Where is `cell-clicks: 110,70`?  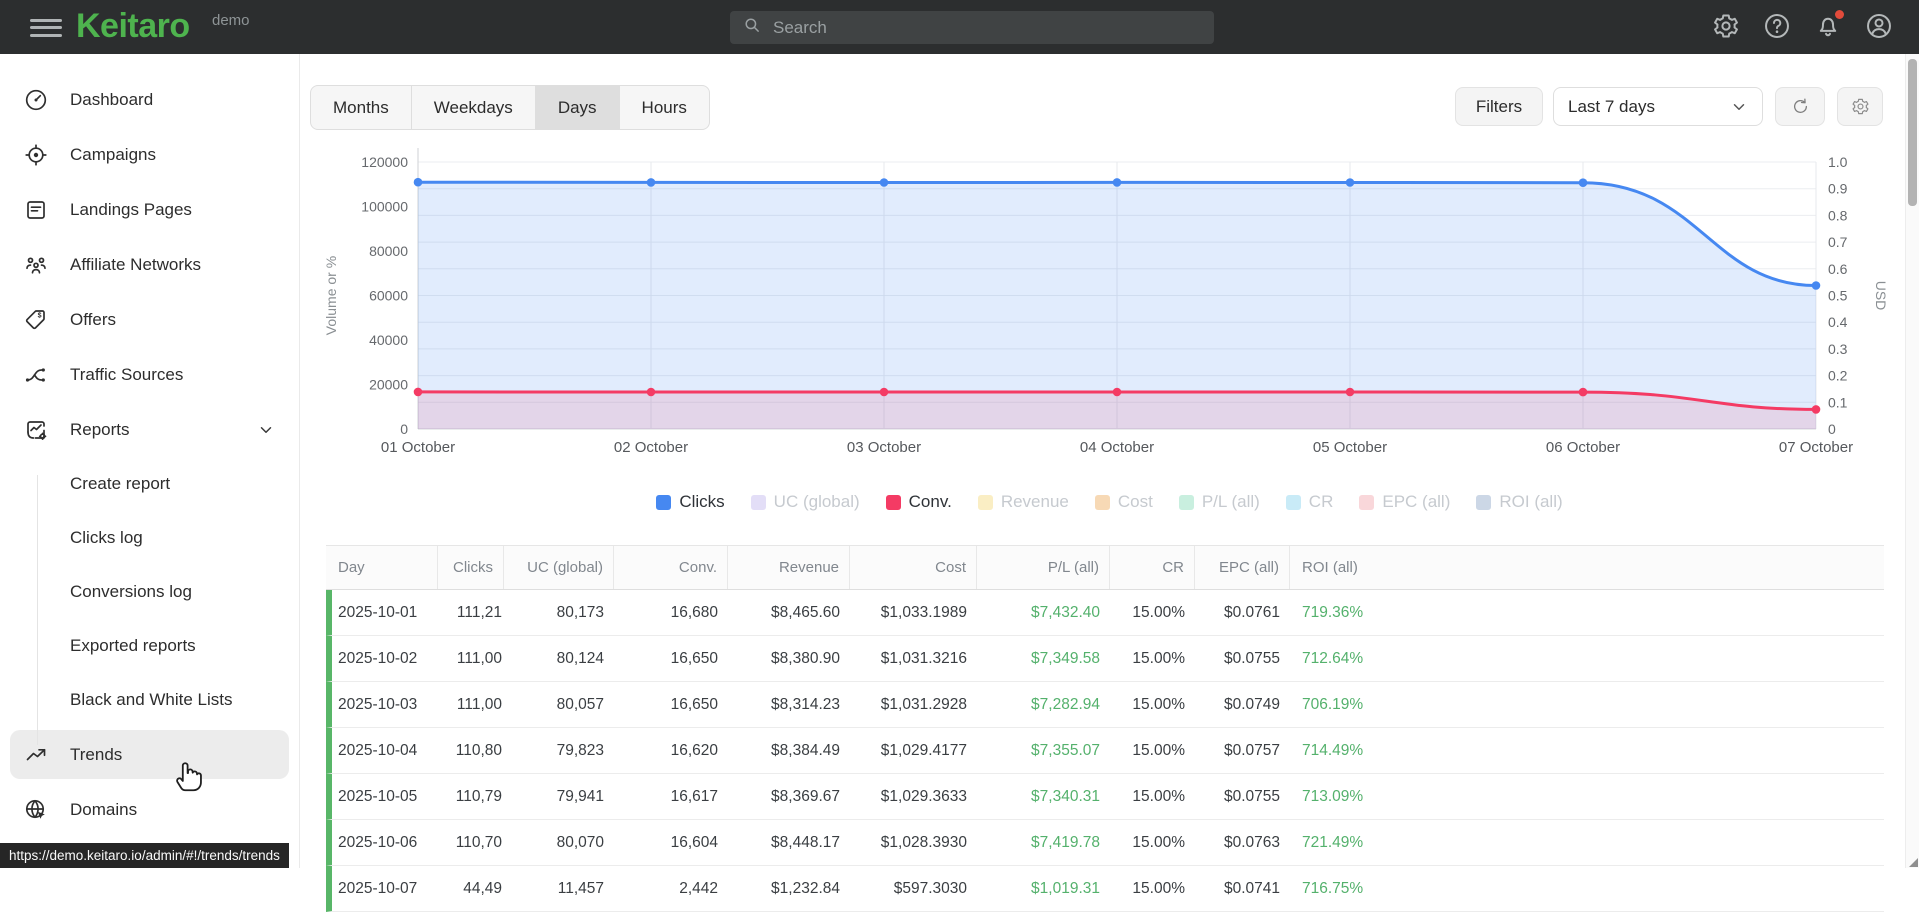 cell-clicks: 110,70 is located at coordinates (478, 842).